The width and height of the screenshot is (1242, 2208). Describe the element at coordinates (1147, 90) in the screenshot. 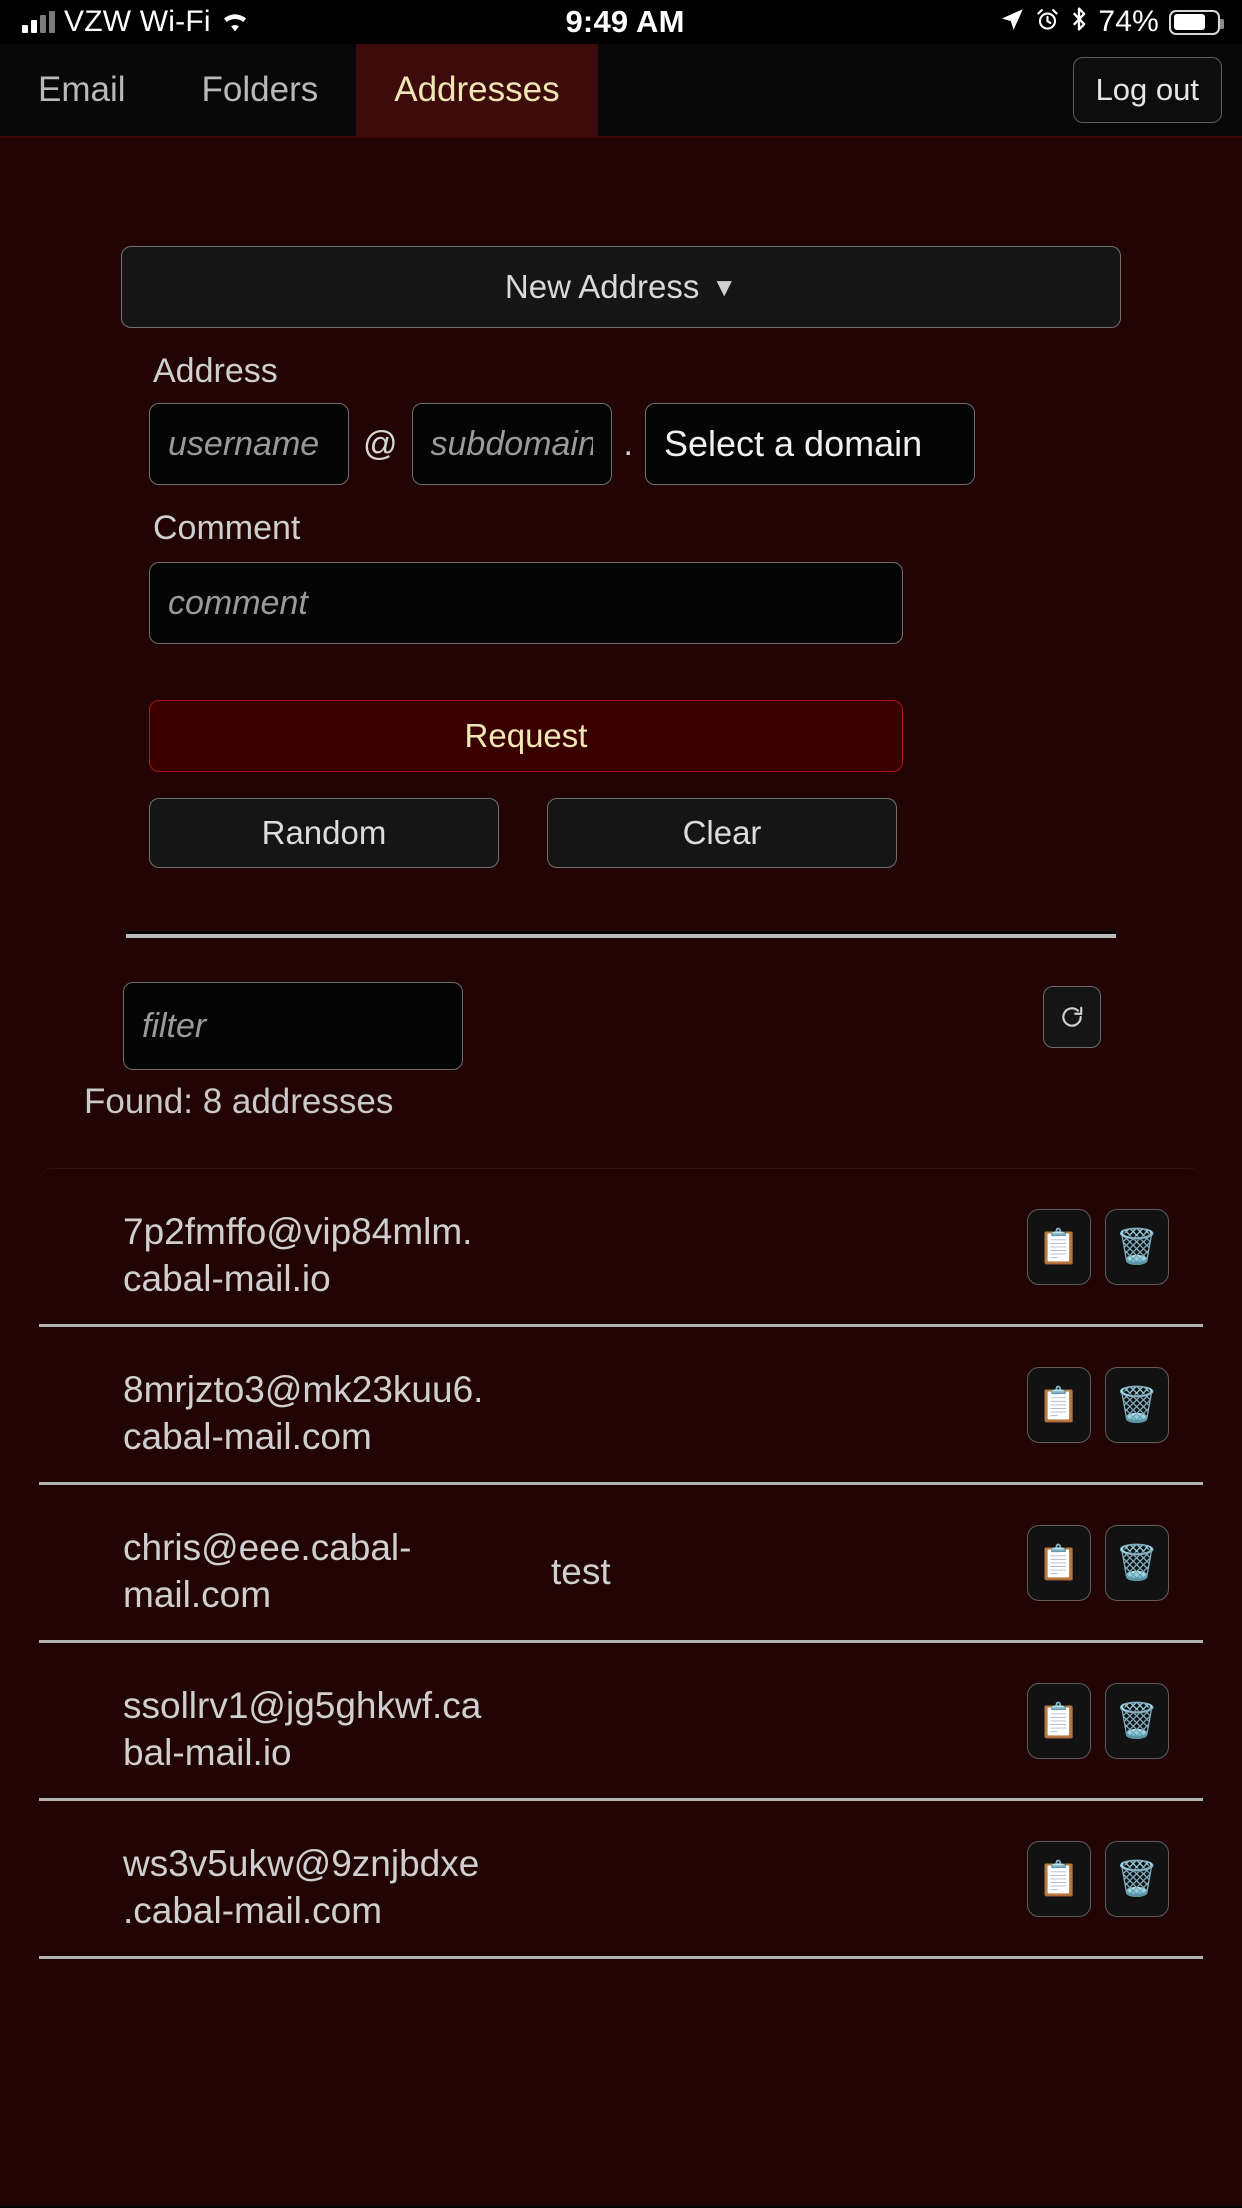

I see `logout-button: Log out` at that location.